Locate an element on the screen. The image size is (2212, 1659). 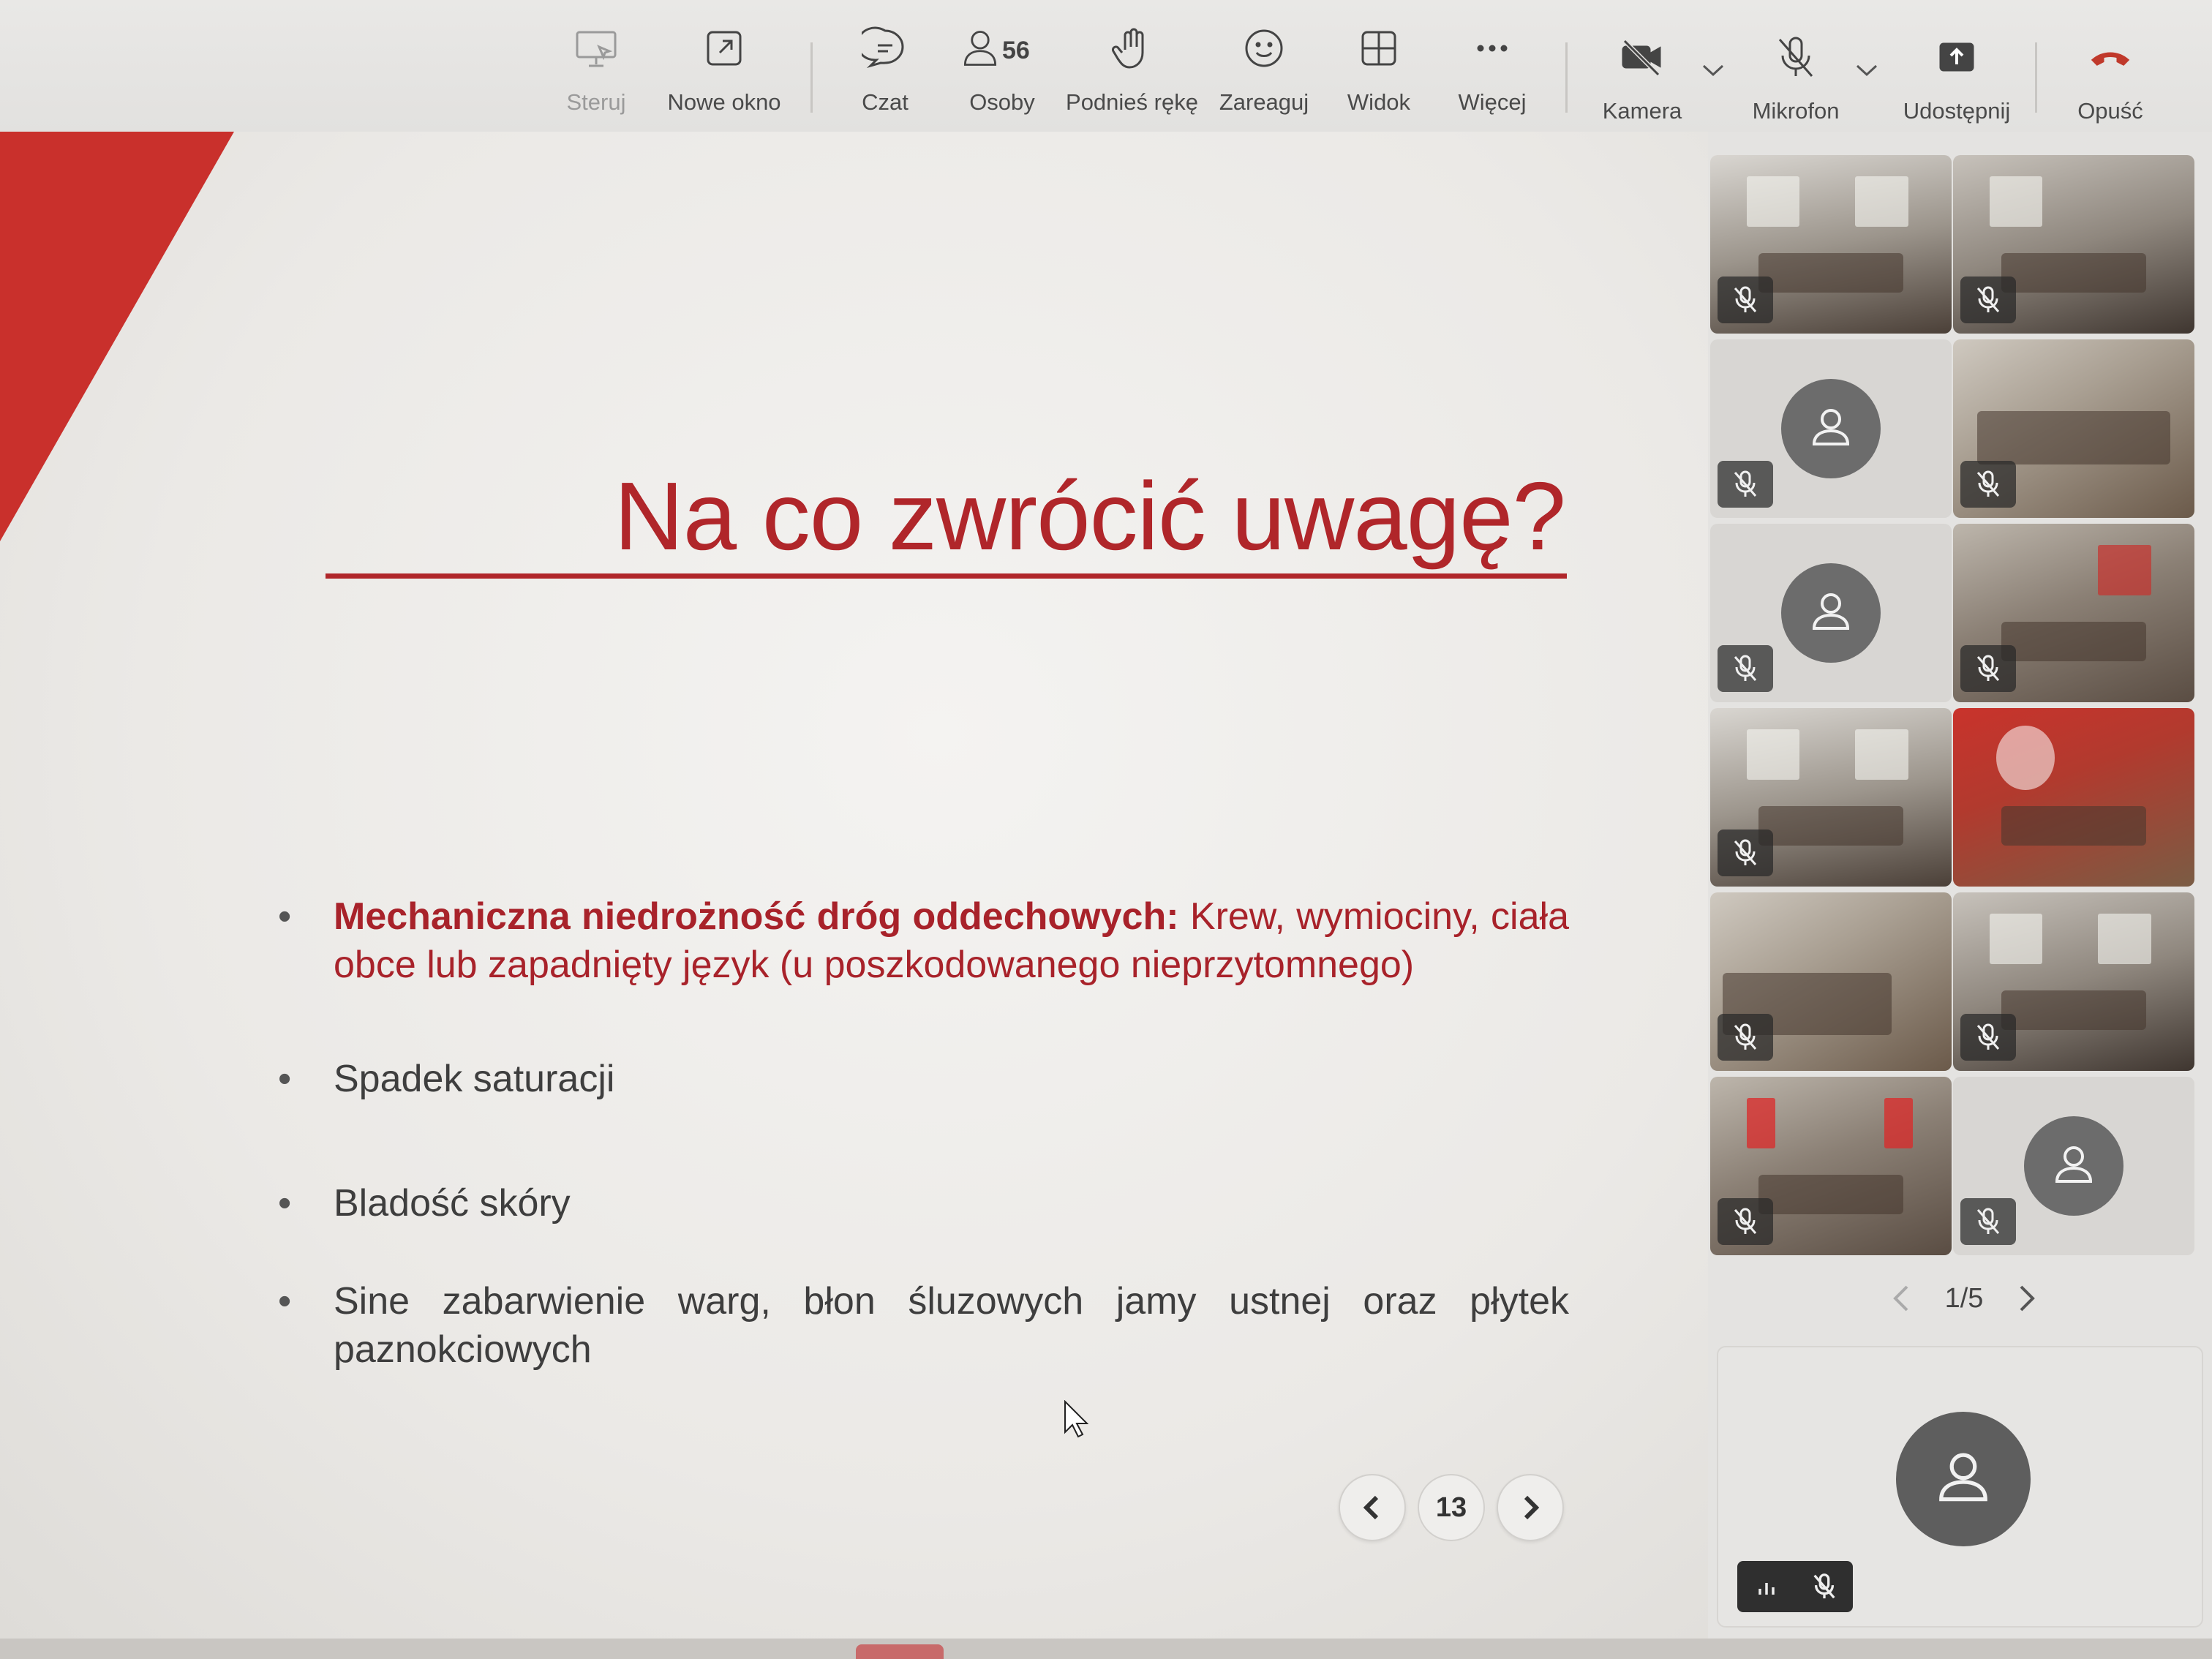
chat-button: Czat is located at coordinates (885, 73).